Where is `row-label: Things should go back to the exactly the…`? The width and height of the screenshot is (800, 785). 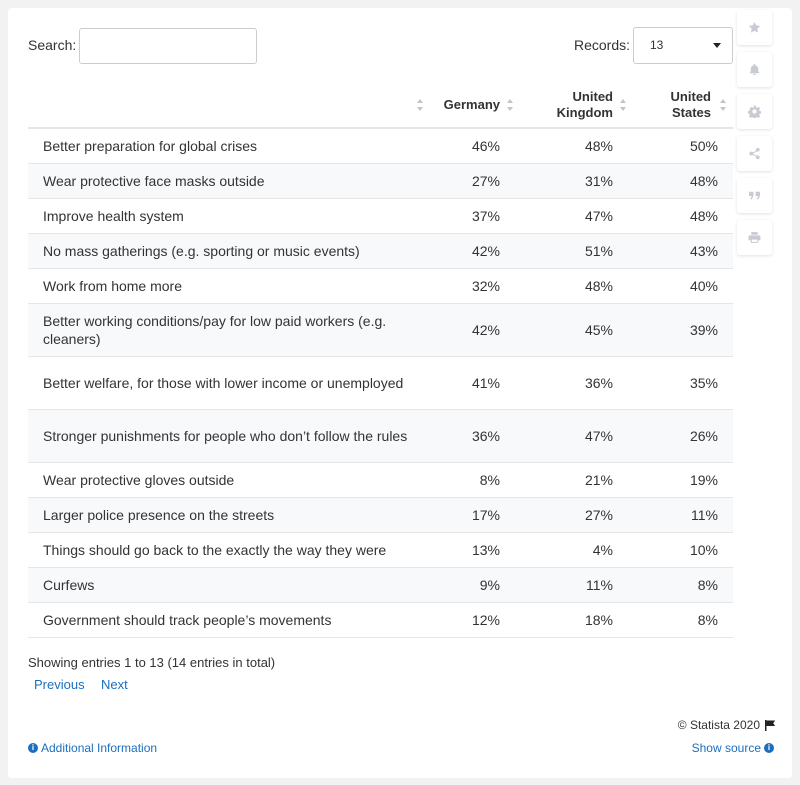
row-label: Things should go back to the exactly the… is located at coordinates (228, 550).